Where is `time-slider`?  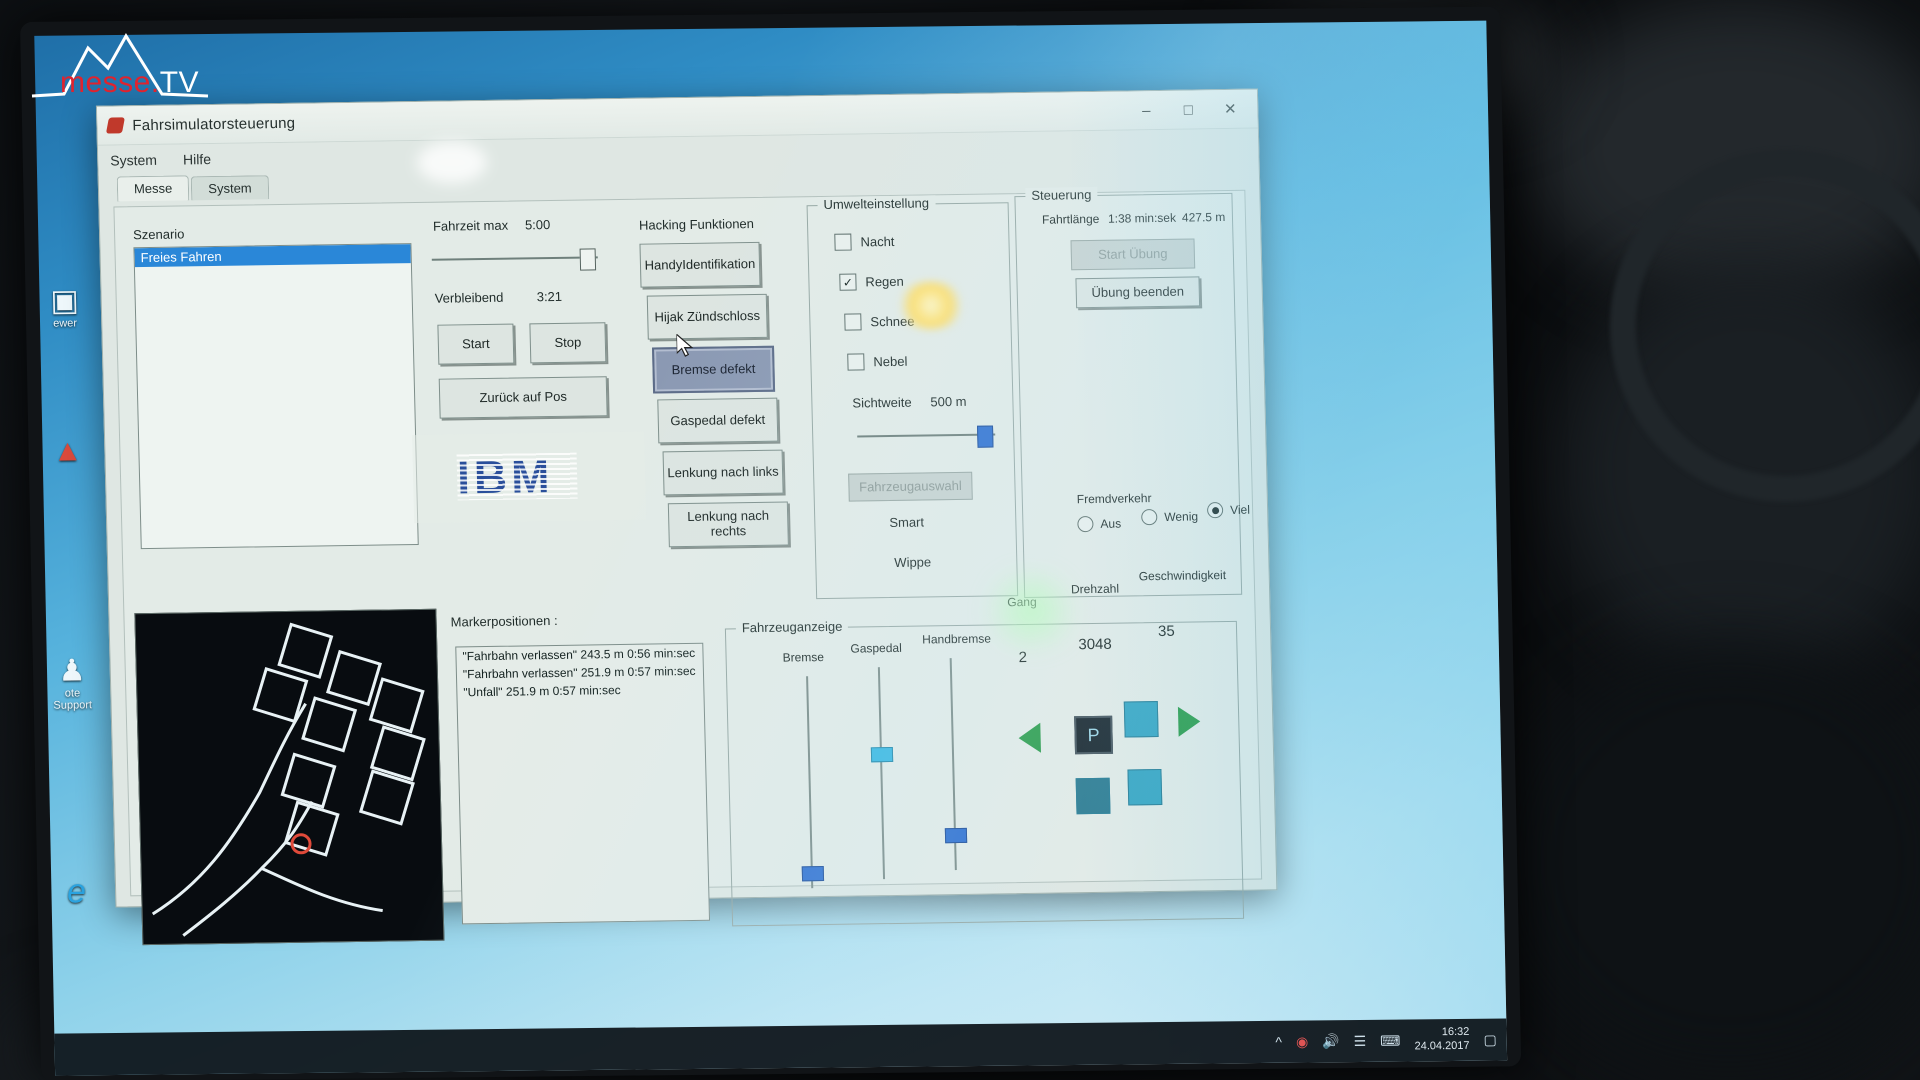
time-slider is located at coordinates (514, 259).